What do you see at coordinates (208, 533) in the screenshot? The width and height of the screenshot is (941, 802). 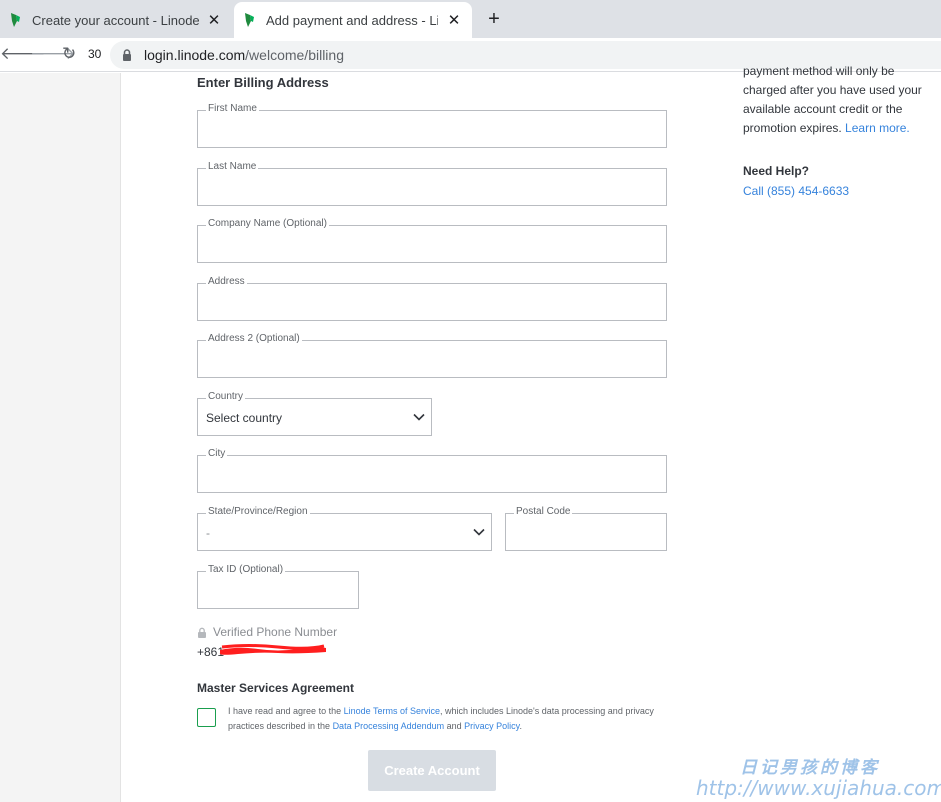 I see `state-value: -` at bounding box center [208, 533].